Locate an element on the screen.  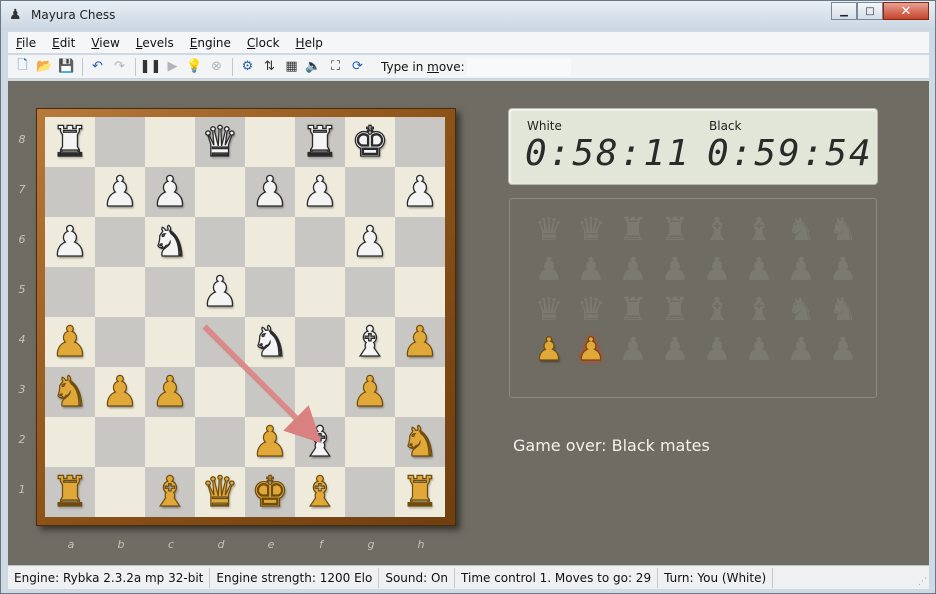
square-e1: ♚ is located at coordinates (270, 491).